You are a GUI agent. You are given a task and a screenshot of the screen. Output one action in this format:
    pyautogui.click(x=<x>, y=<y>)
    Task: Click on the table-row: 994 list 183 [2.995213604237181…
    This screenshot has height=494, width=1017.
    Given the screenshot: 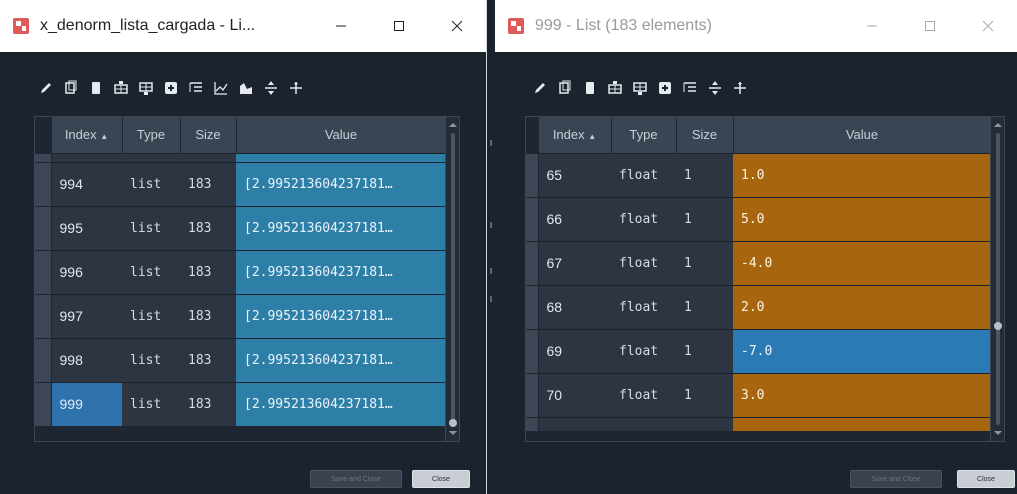 What is the action you would take?
    pyautogui.click(x=240, y=183)
    